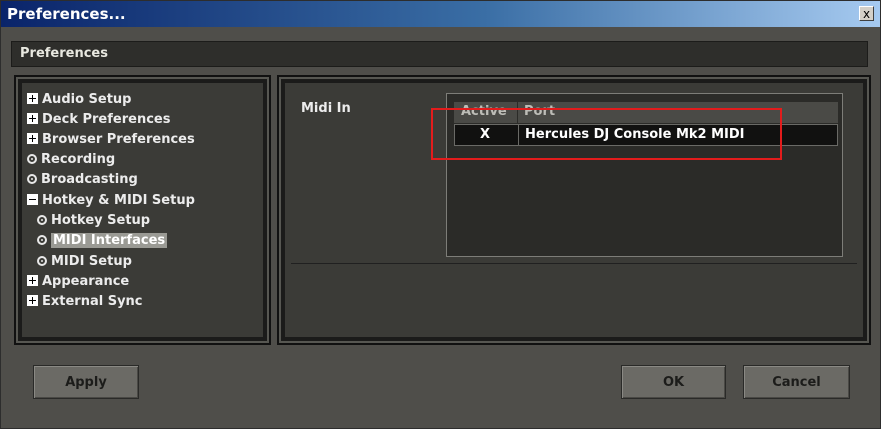 The height and width of the screenshot is (429, 881). I want to click on tree-item-broadcasting: Broadcasting, so click(82, 180).